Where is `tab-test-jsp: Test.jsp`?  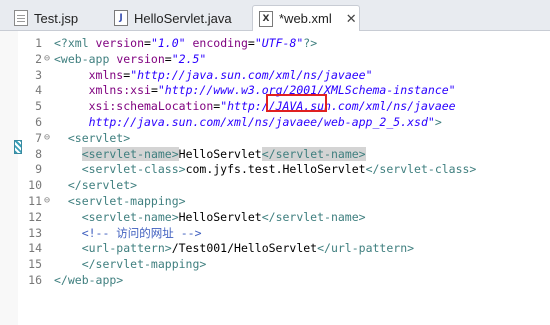
tab-test-jsp: Test.jsp is located at coordinates (52, 18).